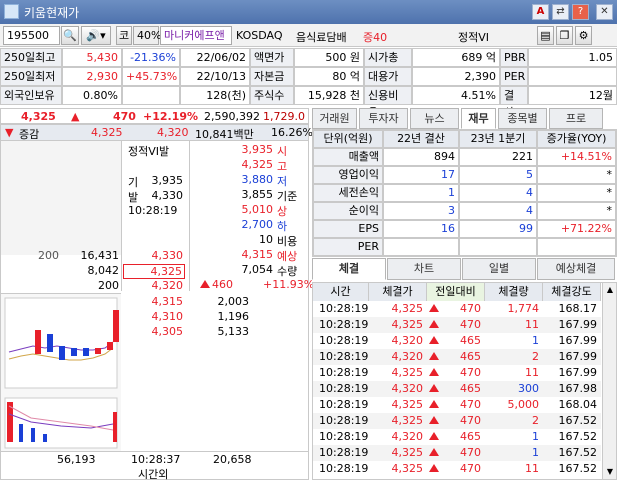  Describe the element at coordinates (292, 132) in the screenshot. I see `head-rate: 16.26%` at that location.